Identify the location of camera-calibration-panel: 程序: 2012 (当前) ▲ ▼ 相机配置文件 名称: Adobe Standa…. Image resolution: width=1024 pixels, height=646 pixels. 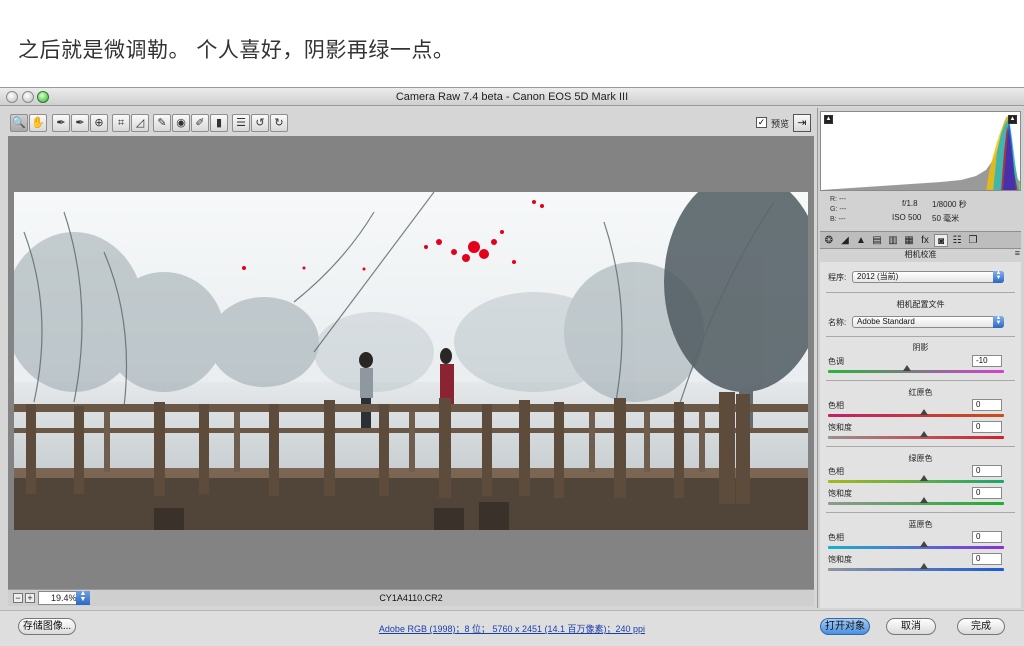
(920, 435).